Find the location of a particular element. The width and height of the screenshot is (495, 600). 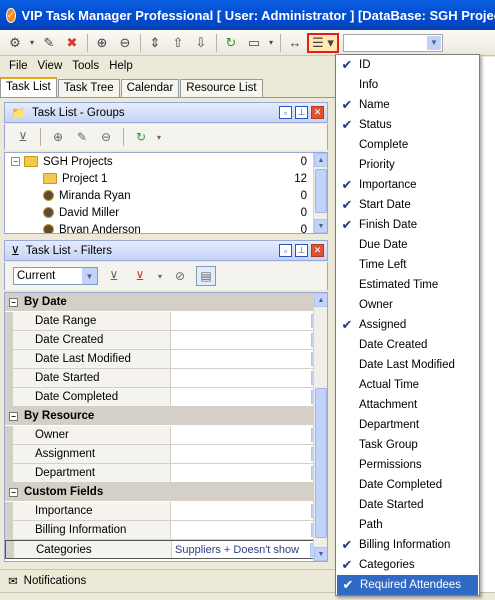

column-menu-item: Actual Time is located at coordinates (407, 385).